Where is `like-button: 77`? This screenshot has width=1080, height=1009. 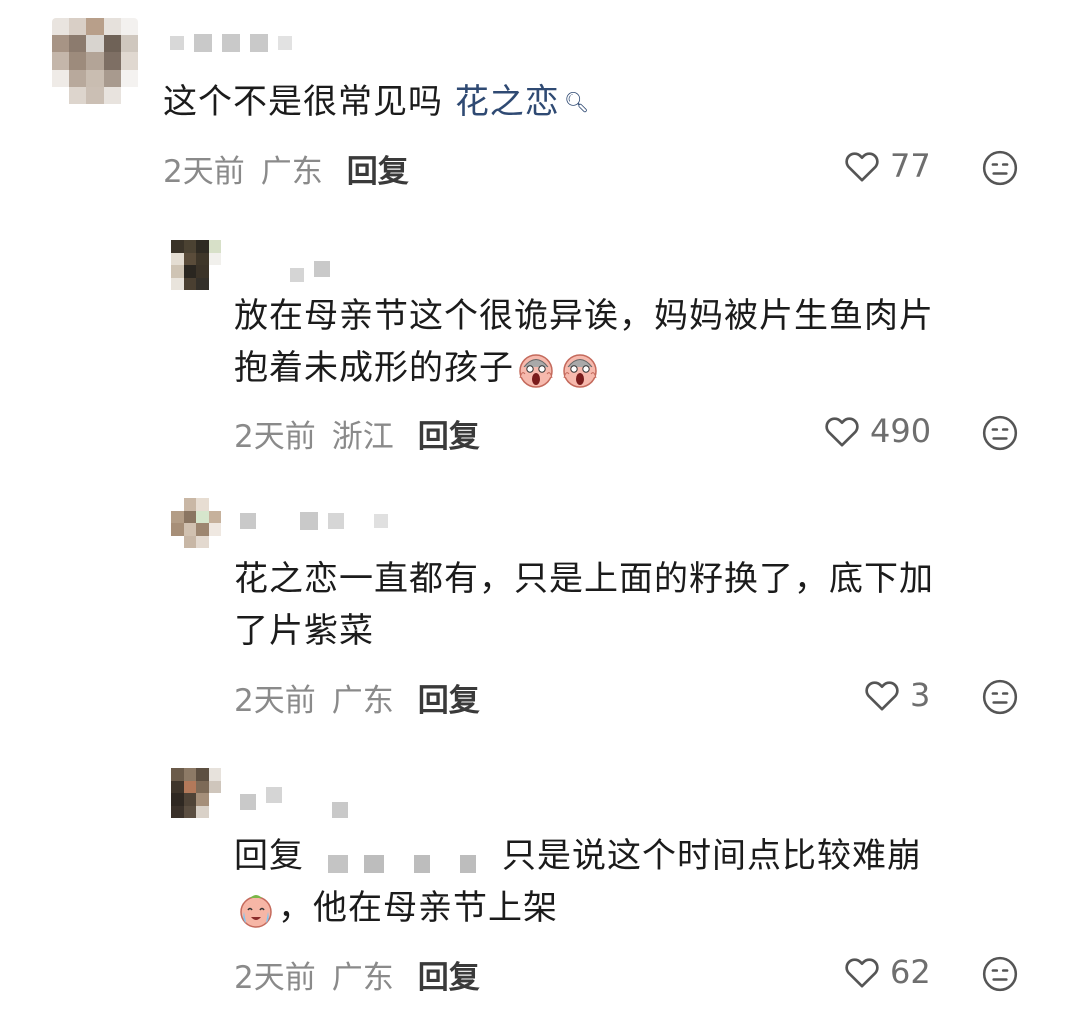 like-button: 77 is located at coordinates (886, 166).